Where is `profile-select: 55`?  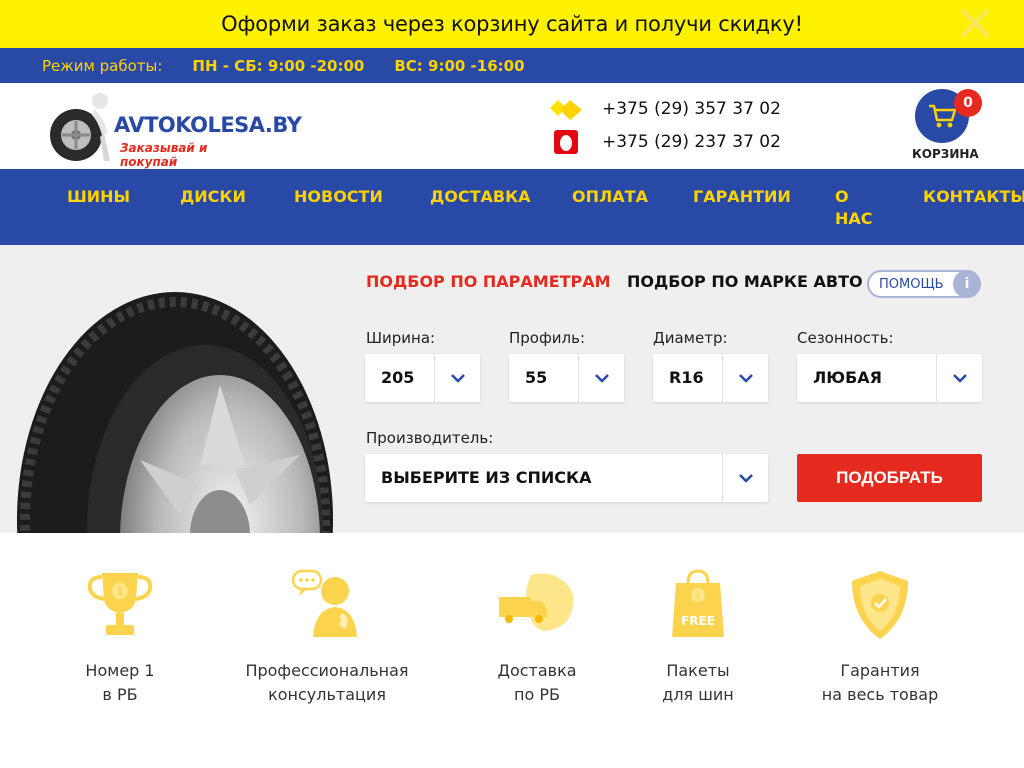 profile-select: 55 is located at coordinates (566, 378).